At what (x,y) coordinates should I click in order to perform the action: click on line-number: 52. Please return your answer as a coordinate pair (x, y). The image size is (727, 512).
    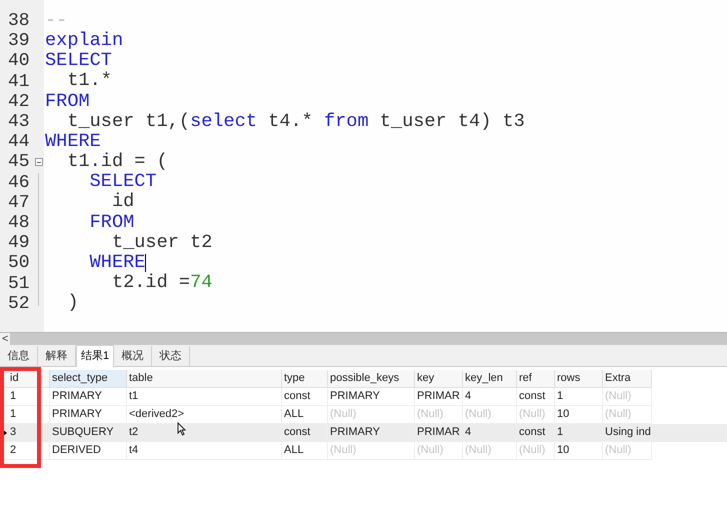
    Looking at the image, I should click on (19, 303).